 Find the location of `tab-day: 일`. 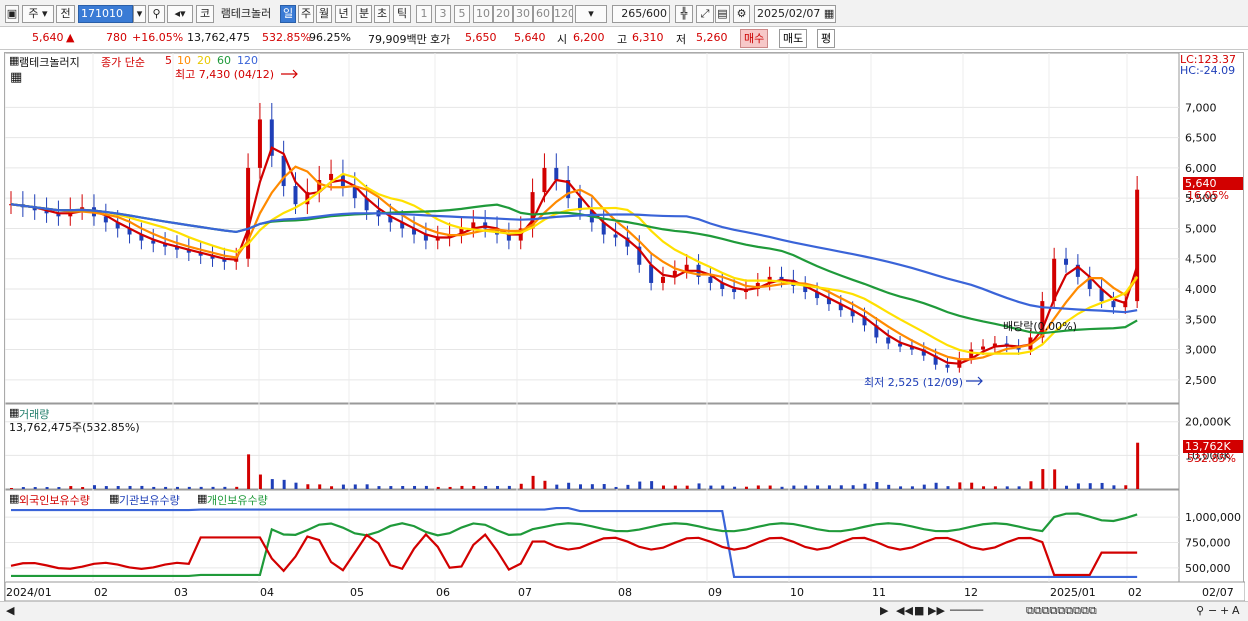

tab-day: 일 is located at coordinates (288, 14).